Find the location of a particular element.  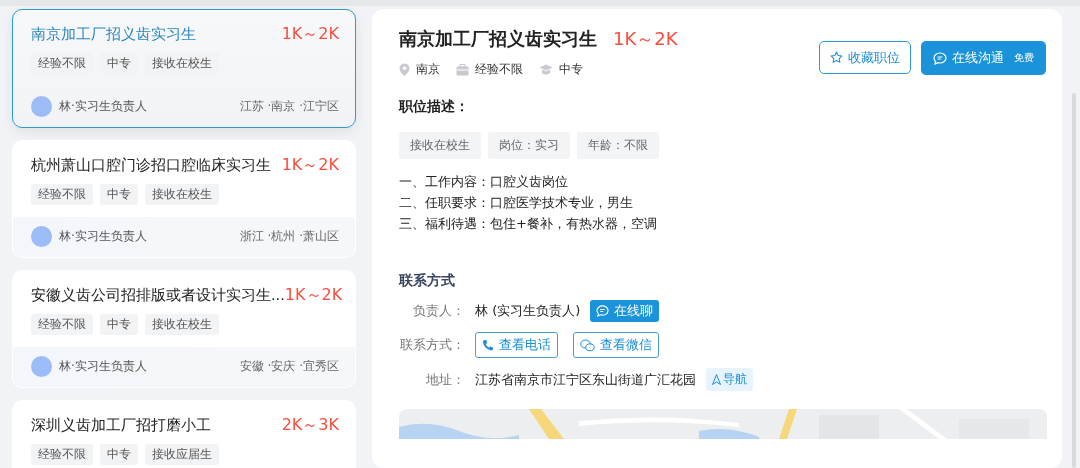

wechat-icon is located at coordinates (587, 345).